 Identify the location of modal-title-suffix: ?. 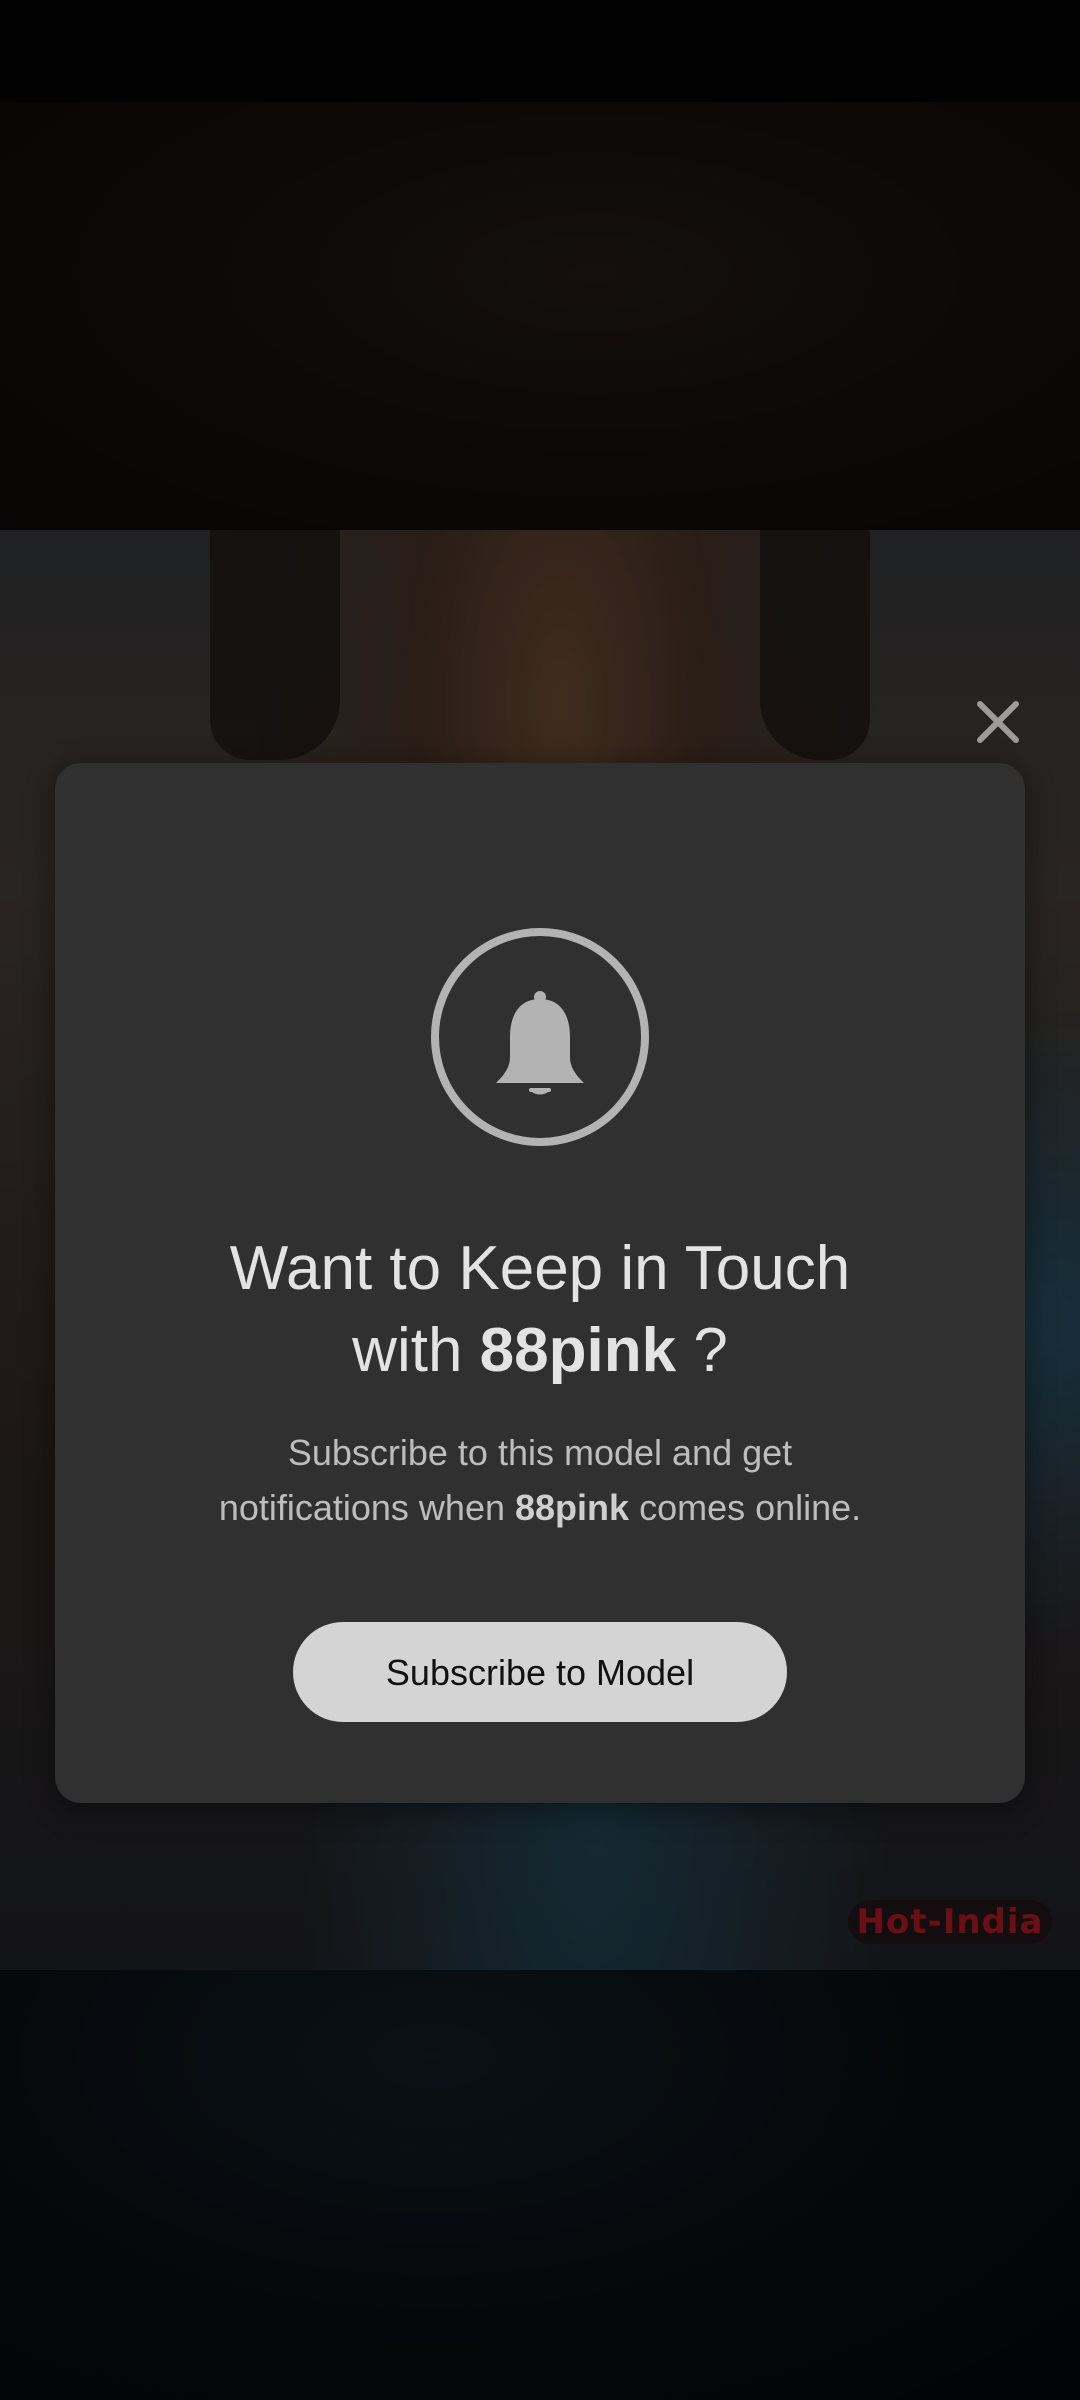
(710, 1350).